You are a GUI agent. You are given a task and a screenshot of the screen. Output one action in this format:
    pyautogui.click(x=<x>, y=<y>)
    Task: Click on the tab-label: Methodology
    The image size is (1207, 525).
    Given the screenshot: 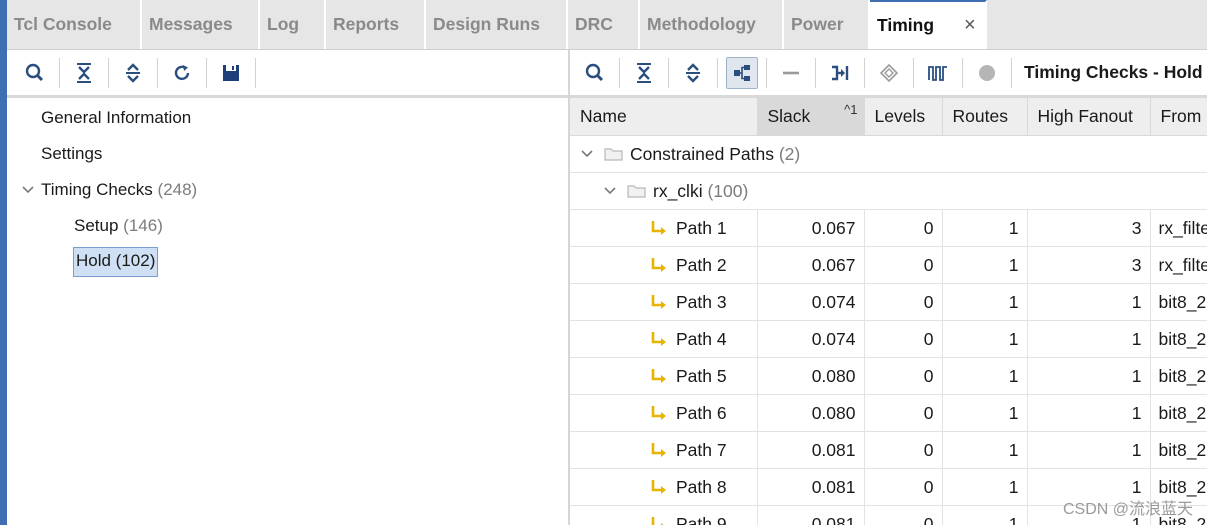 What is the action you would take?
    pyautogui.click(x=701, y=24)
    